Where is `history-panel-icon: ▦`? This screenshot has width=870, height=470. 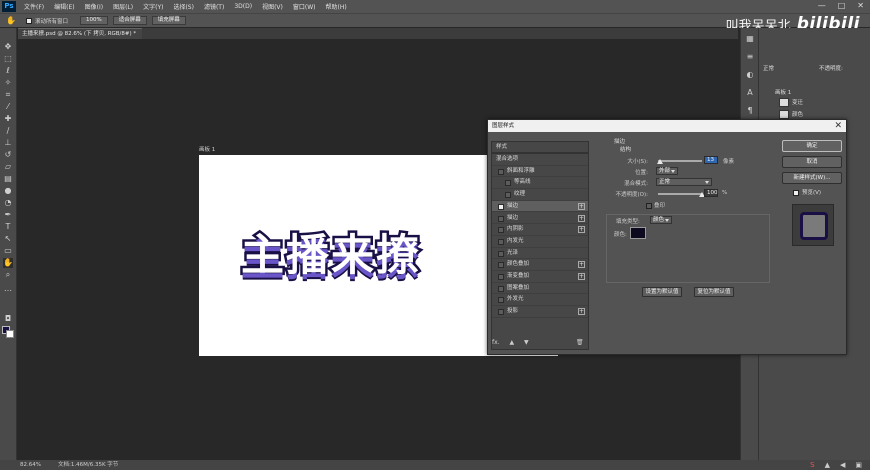
history-panel-icon: ▦ is located at coordinates (750, 39).